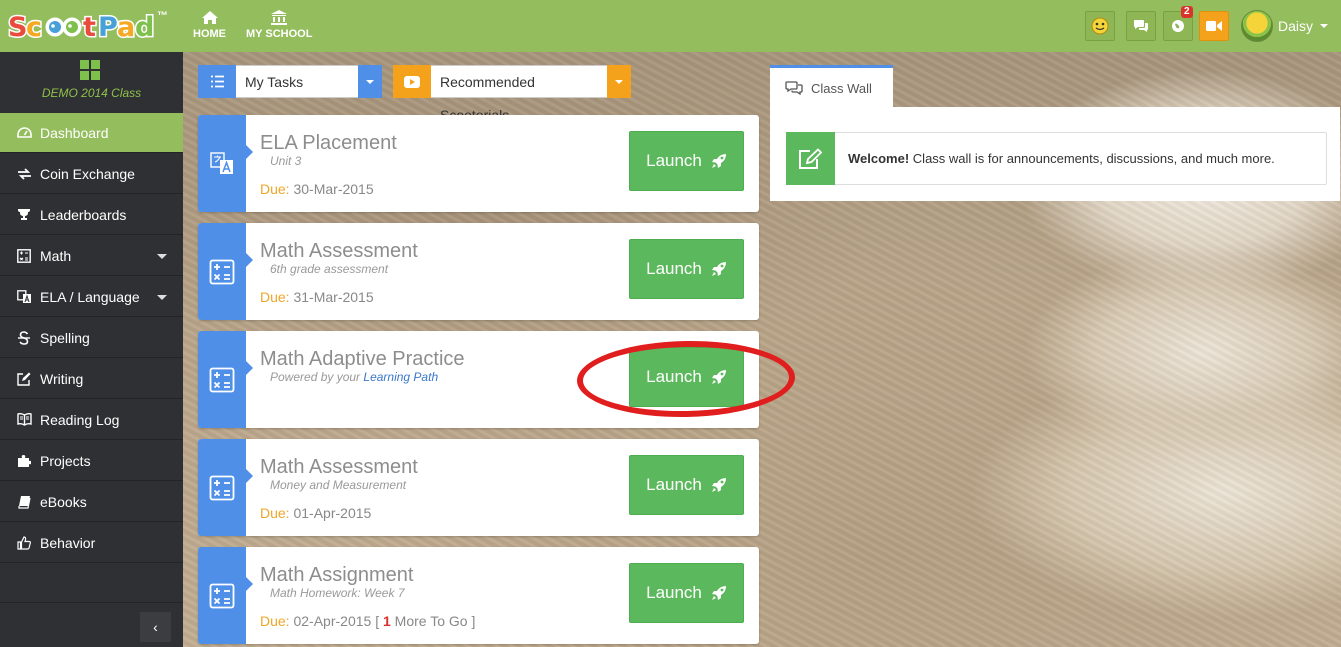  What do you see at coordinates (377, 621) in the screenshot?
I see `more-open-bracket: [` at bounding box center [377, 621].